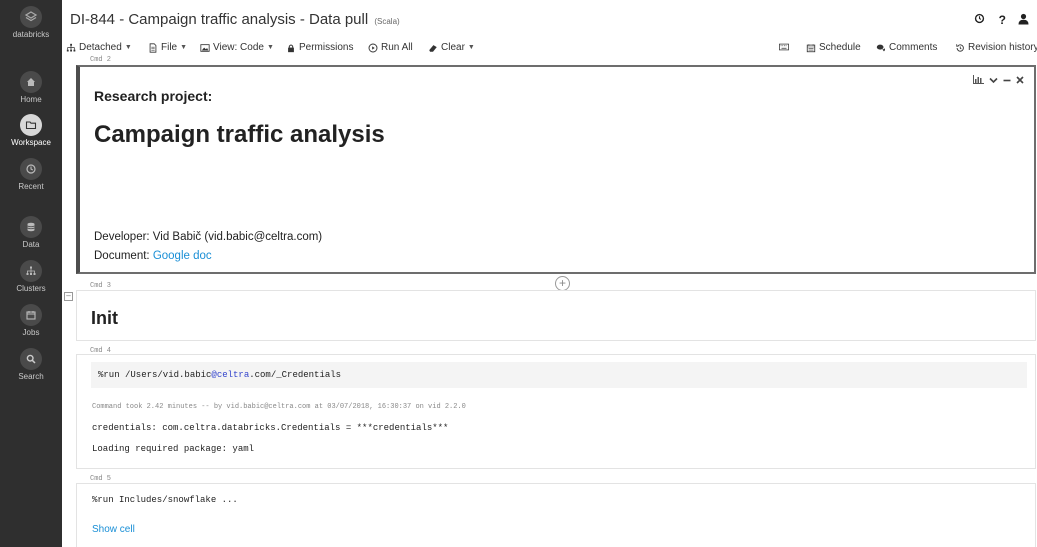  I want to click on cmd-label: Cmd 3, so click(101, 286).